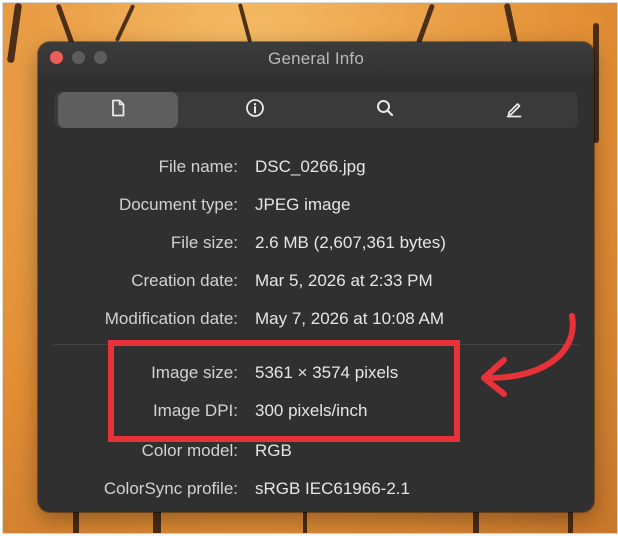  What do you see at coordinates (303, 204) in the screenshot?
I see `document-type-value: JPEG image` at bounding box center [303, 204].